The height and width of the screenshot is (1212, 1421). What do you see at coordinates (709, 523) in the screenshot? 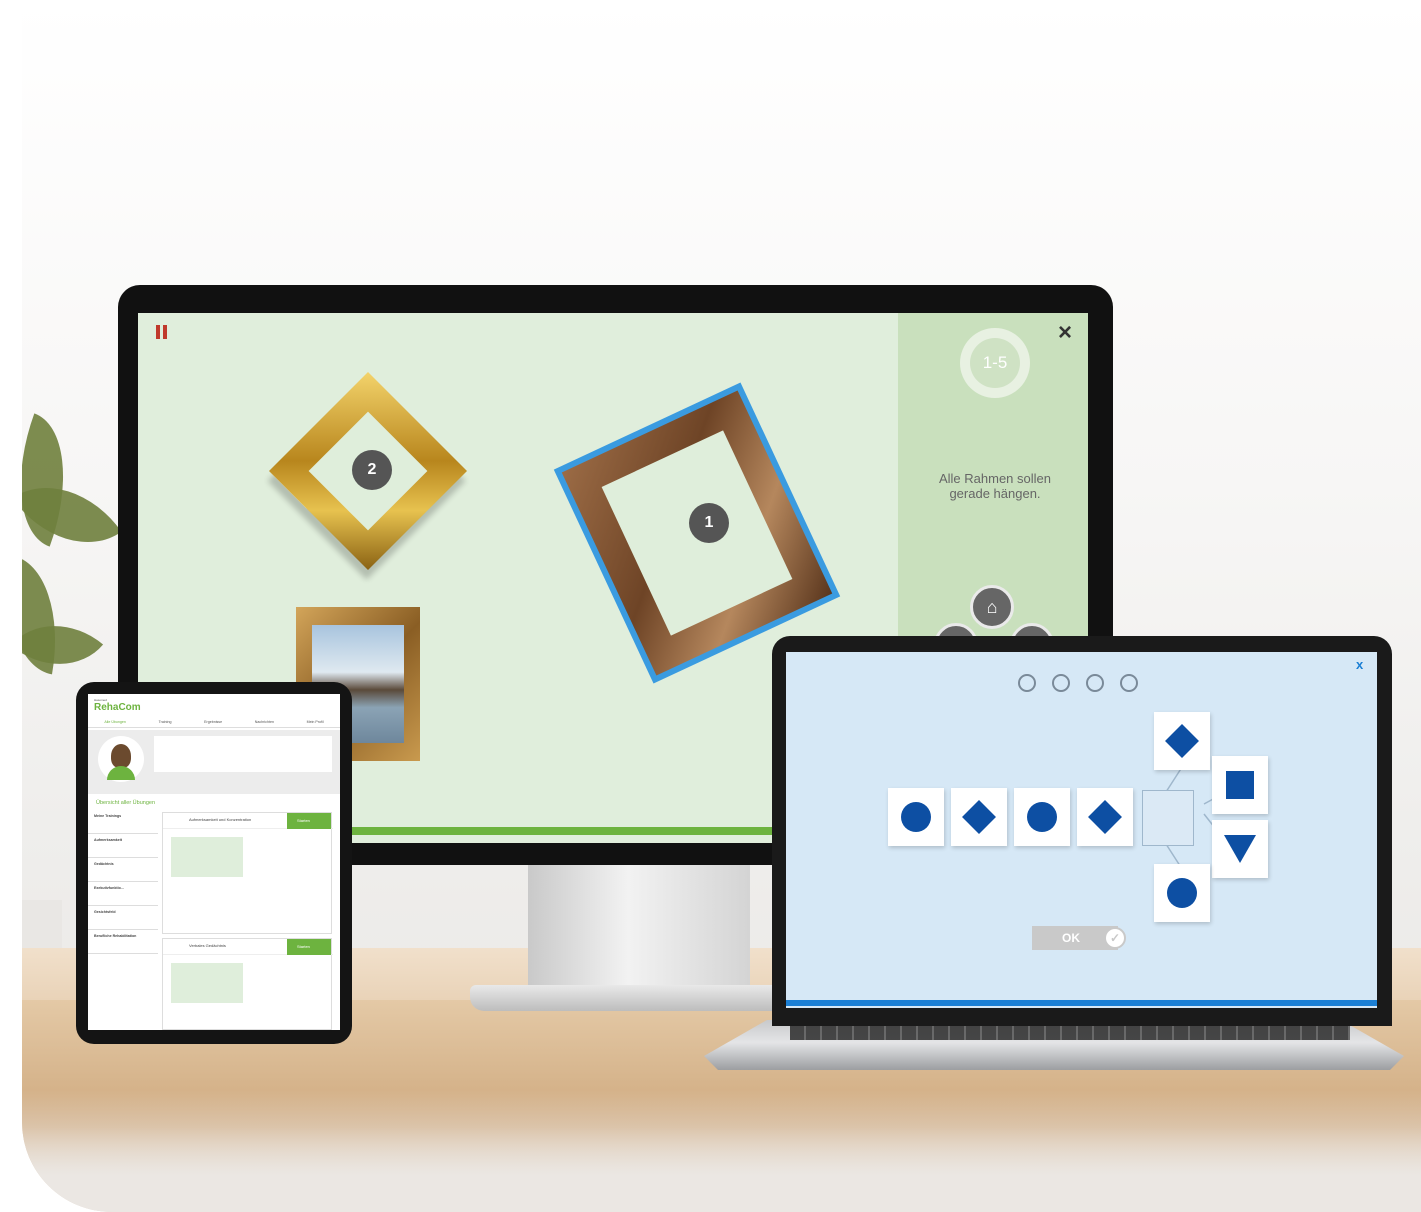
I see `frame-number-badge: 1` at bounding box center [709, 523].